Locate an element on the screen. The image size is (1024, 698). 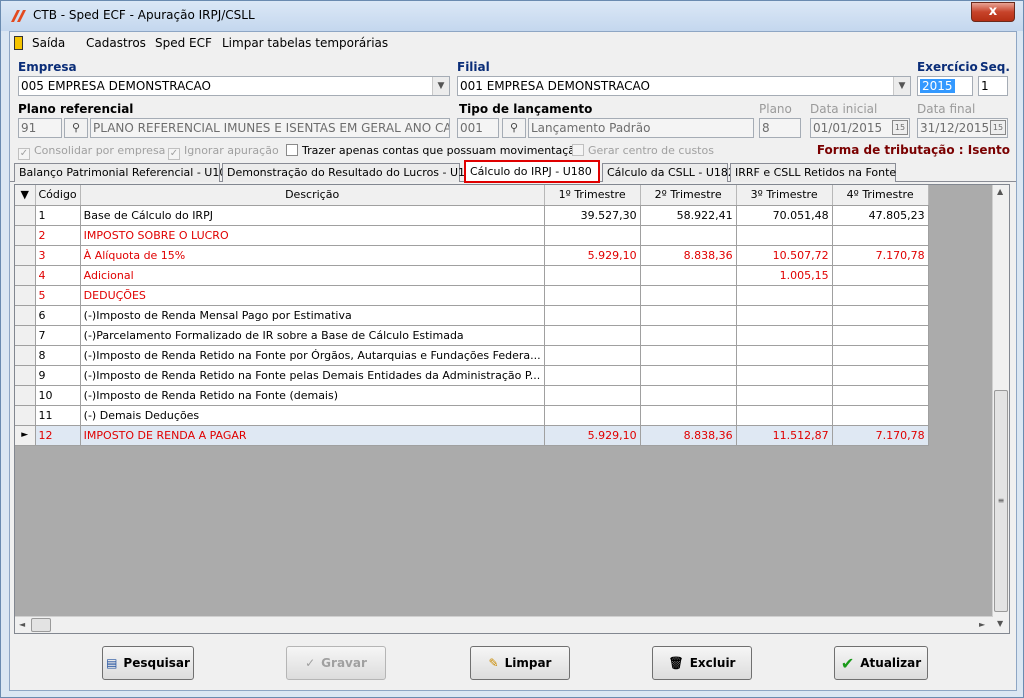
seq-input: 1 is located at coordinates (993, 86).